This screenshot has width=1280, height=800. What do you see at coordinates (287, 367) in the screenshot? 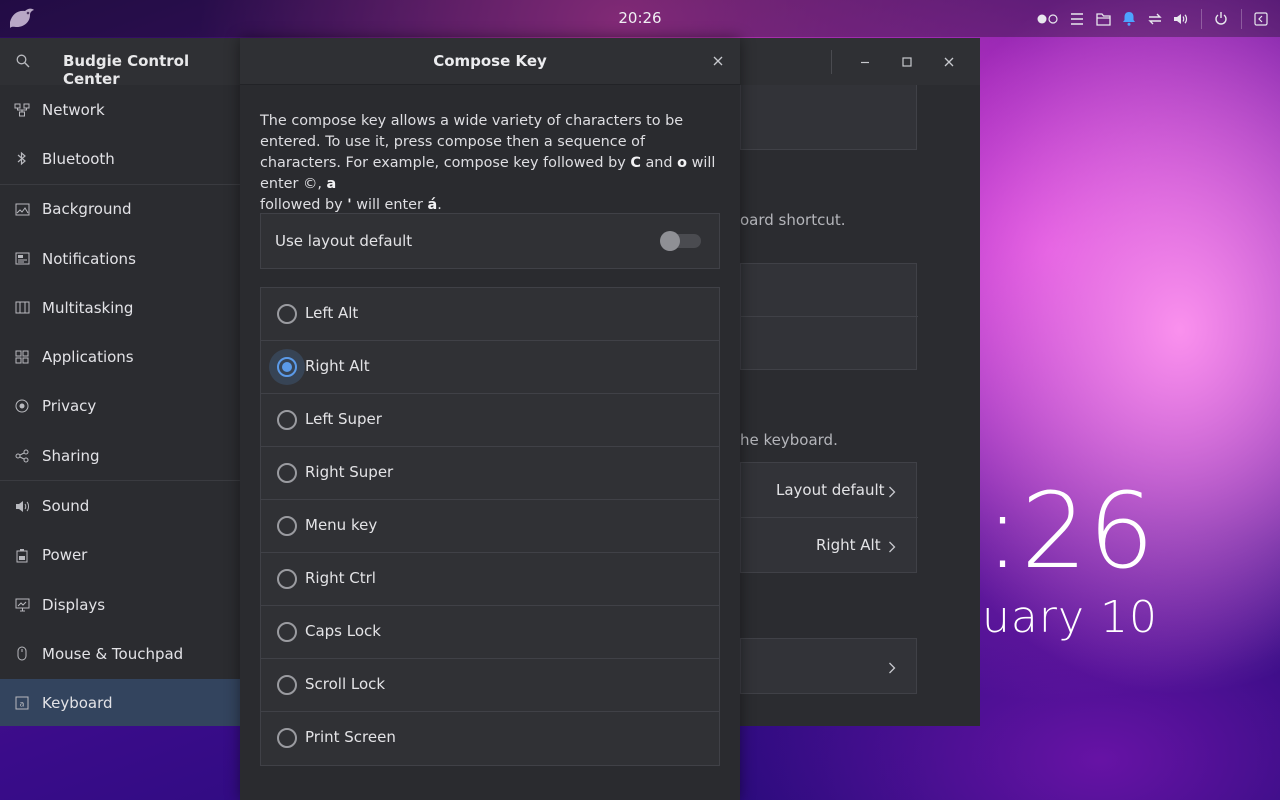
I see `radio-button-selected` at bounding box center [287, 367].